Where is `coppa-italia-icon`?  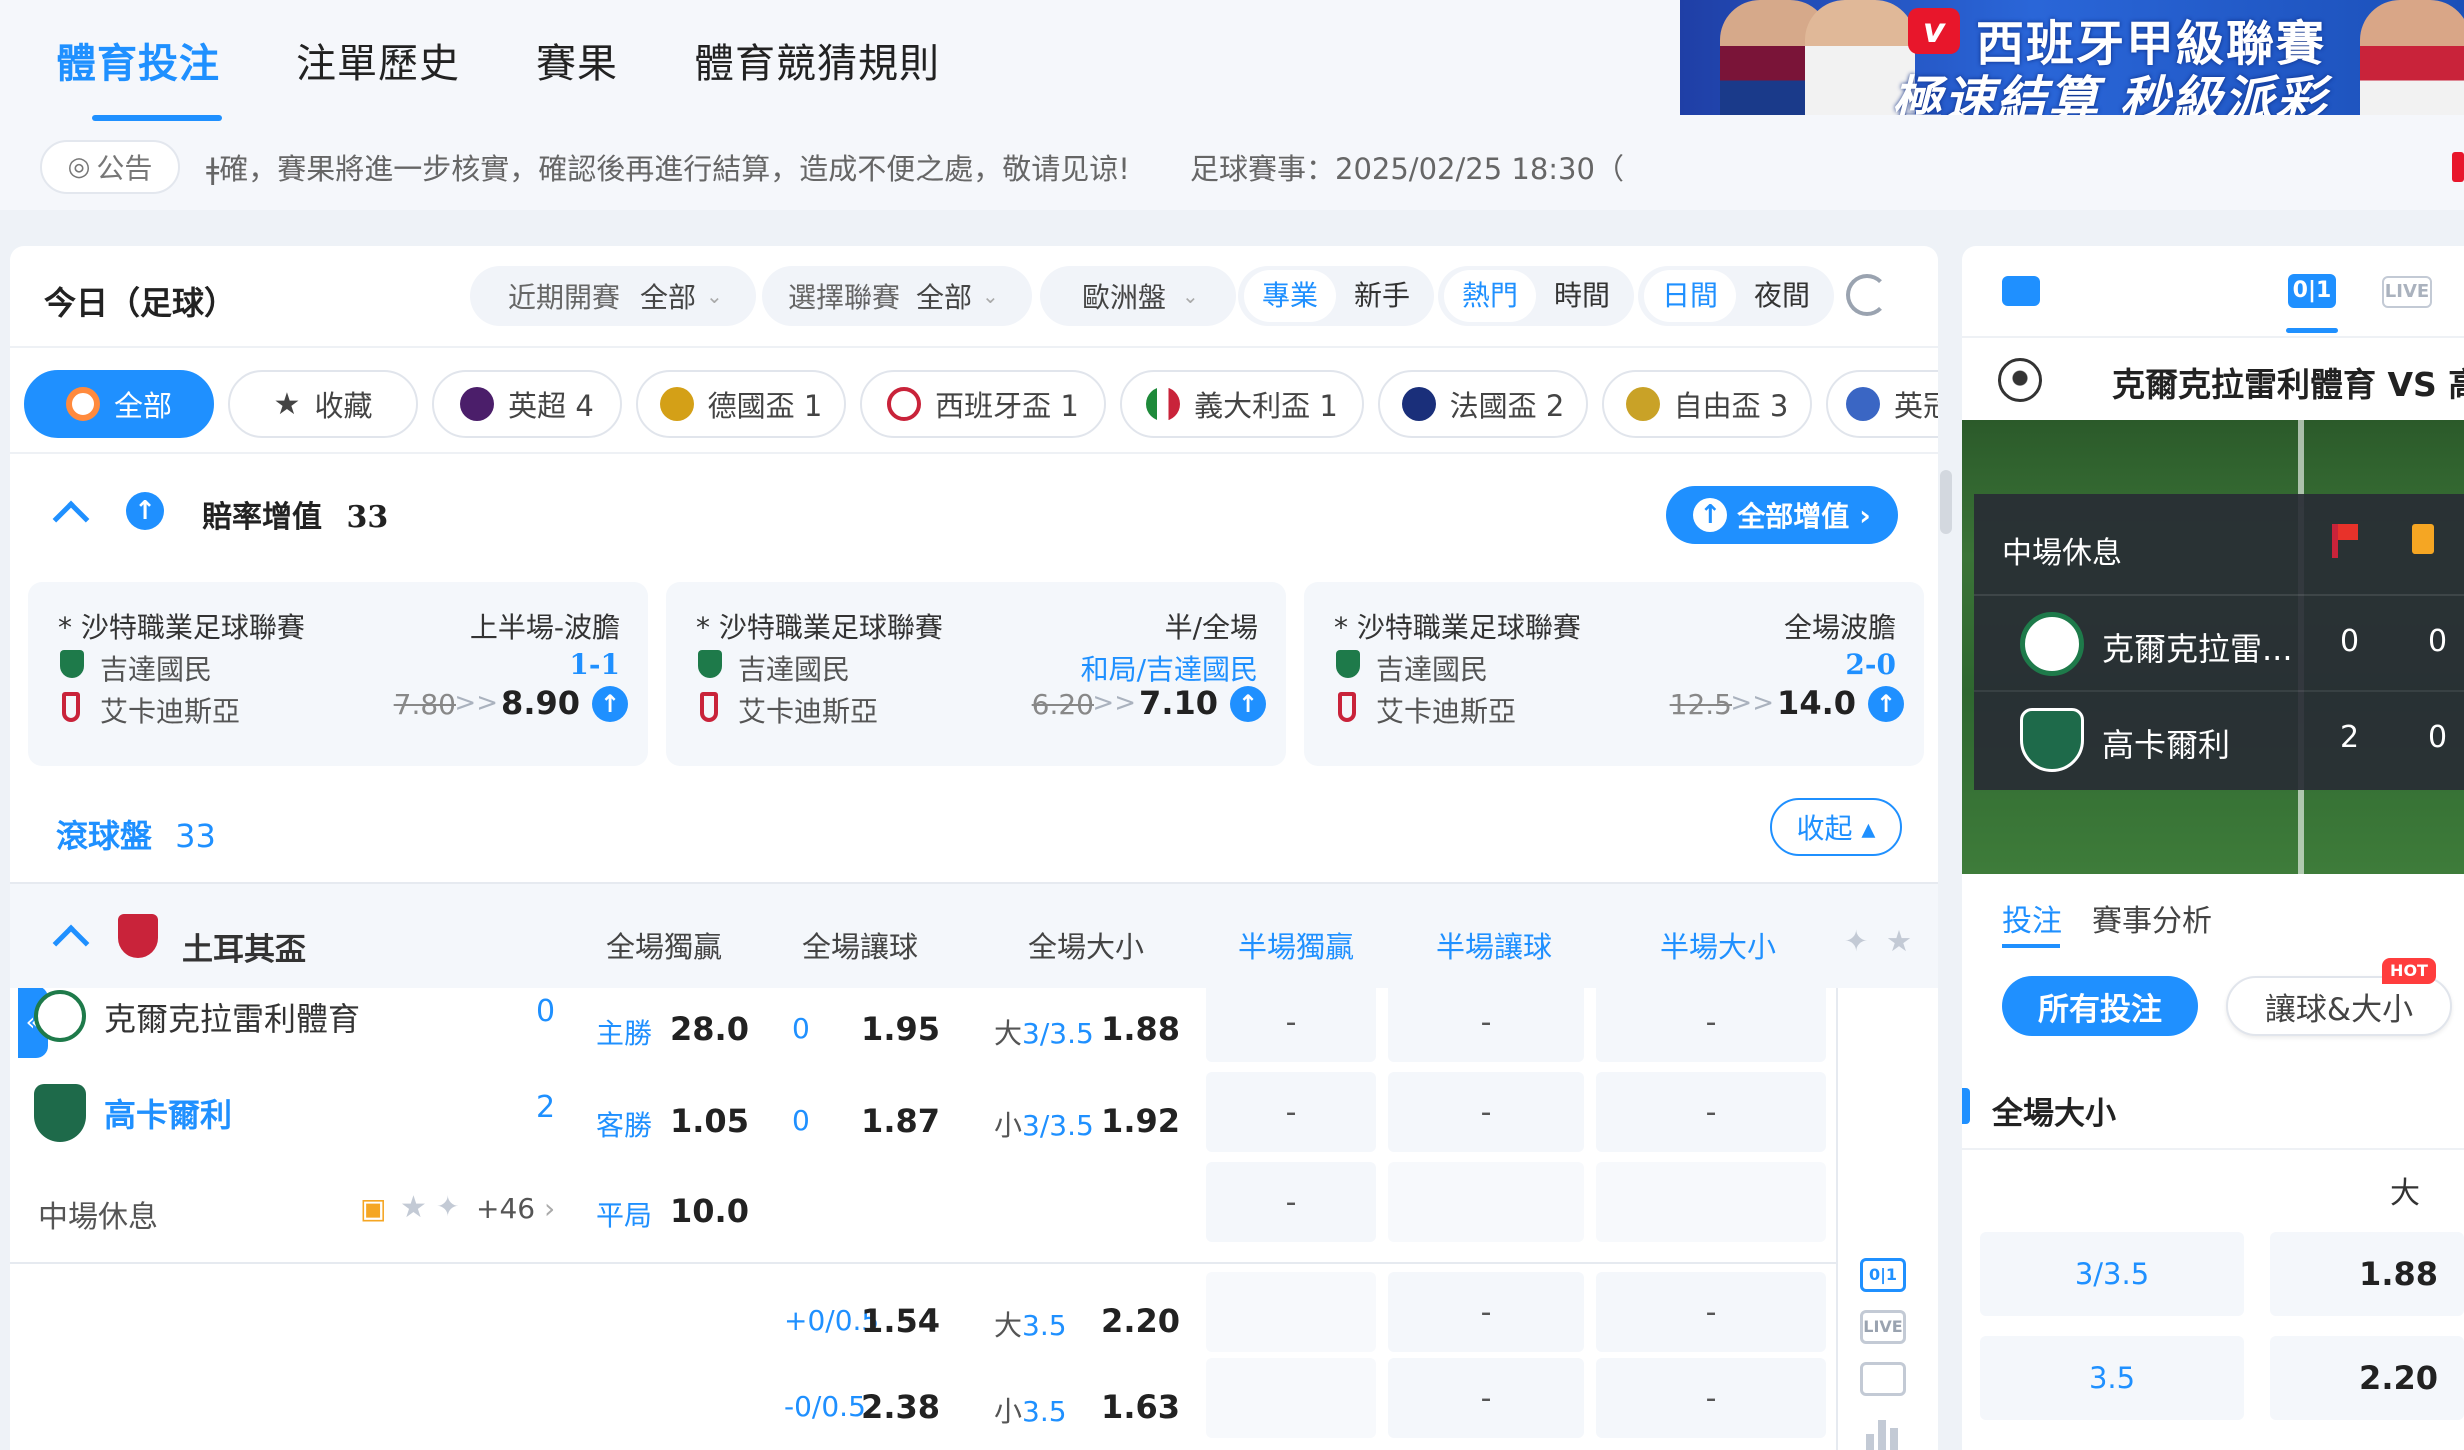
coppa-italia-icon is located at coordinates (1163, 404).